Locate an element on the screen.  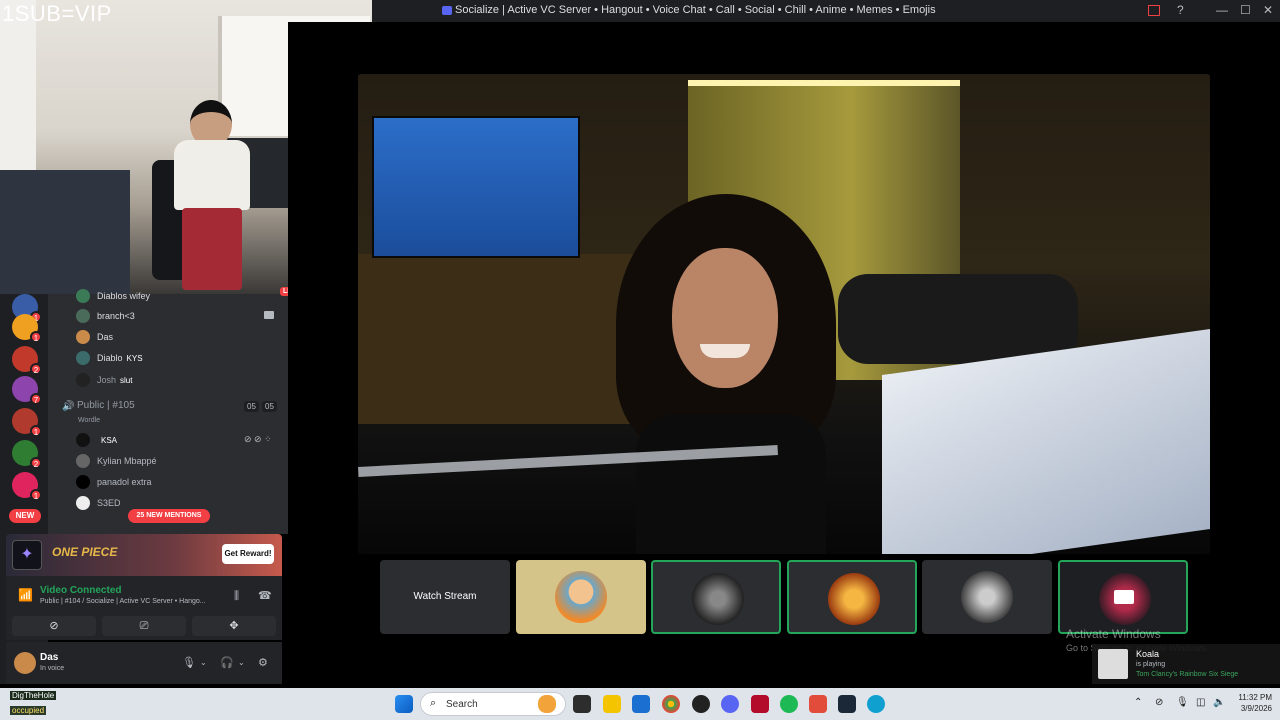
noise-suppression-icon: ⫼ is located at coordinates (236, 596).